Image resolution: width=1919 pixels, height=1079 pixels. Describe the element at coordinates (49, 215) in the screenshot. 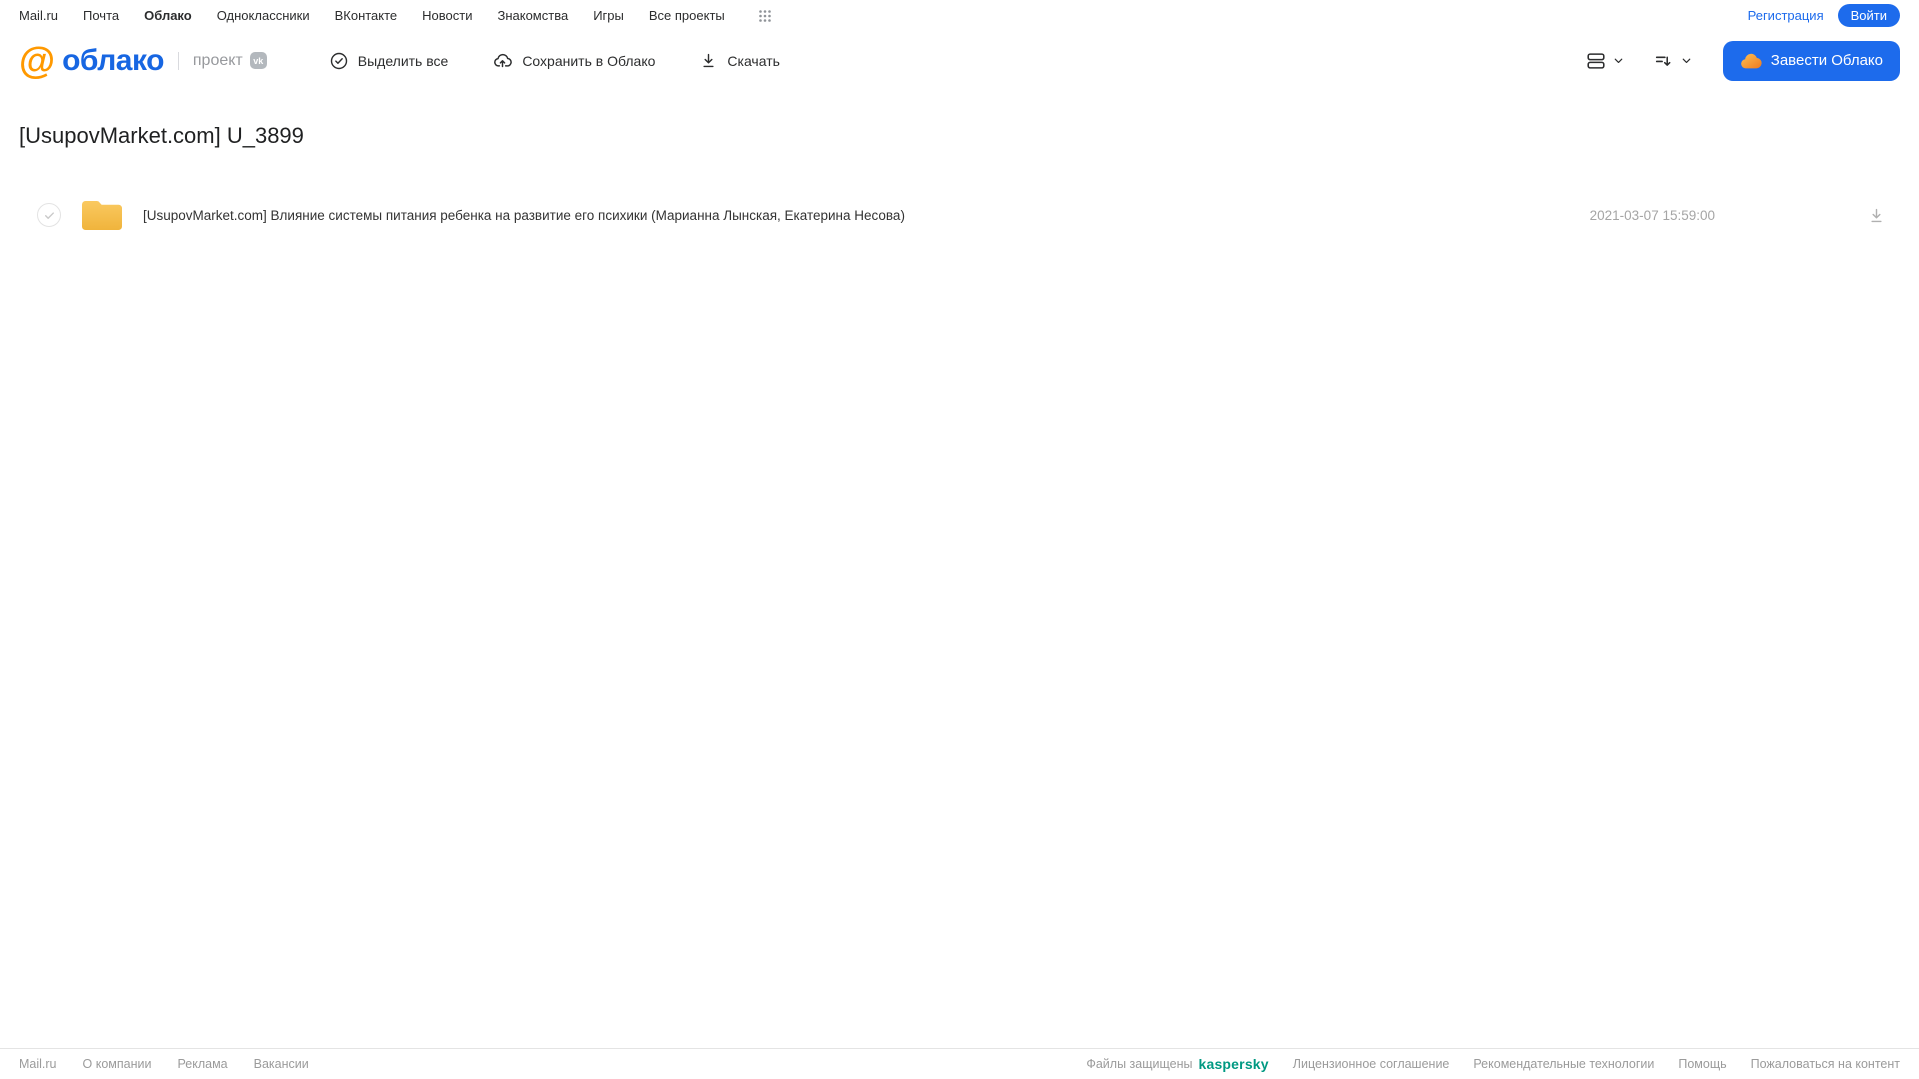

I see `row-checkbox` at that location.